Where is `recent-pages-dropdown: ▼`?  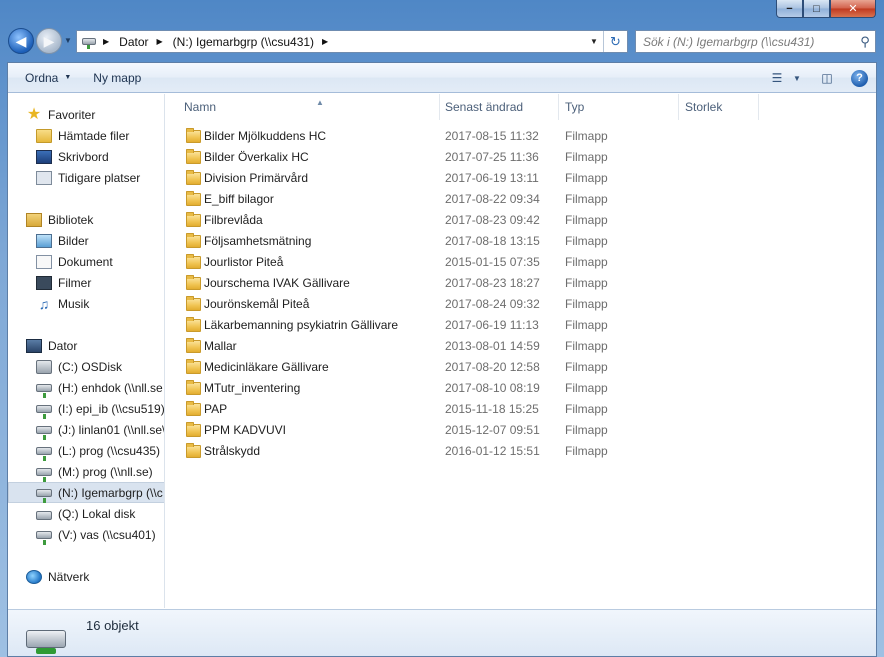
recent-pages-dropdown: ▼ is located at coordinates (68, 40).